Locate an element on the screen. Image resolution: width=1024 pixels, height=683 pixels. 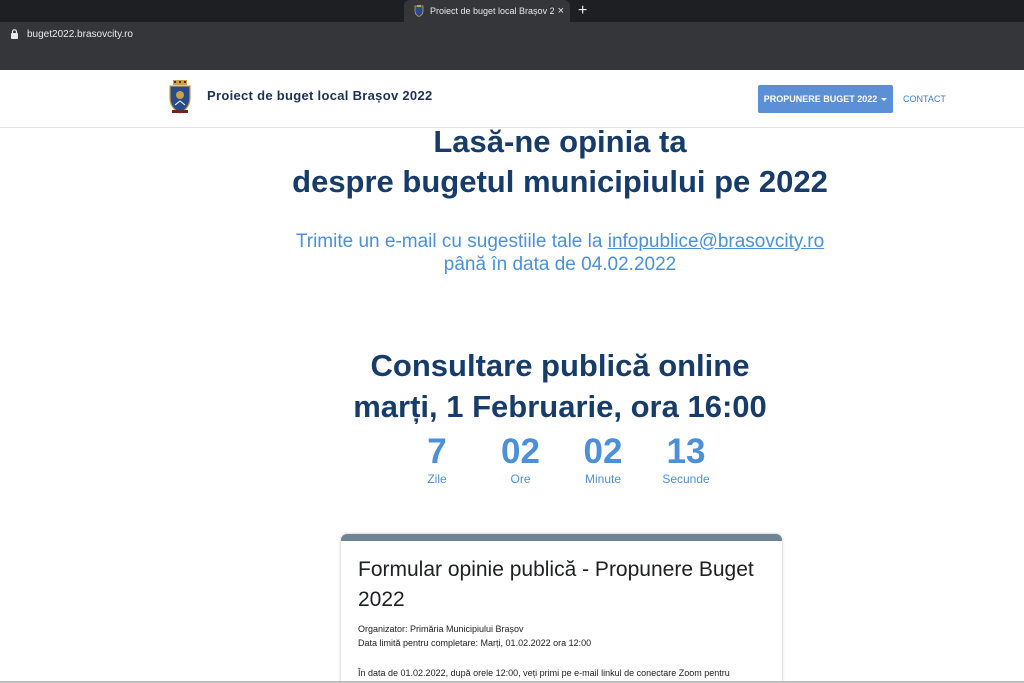
lock-icon is located at coordinates (14, 34).